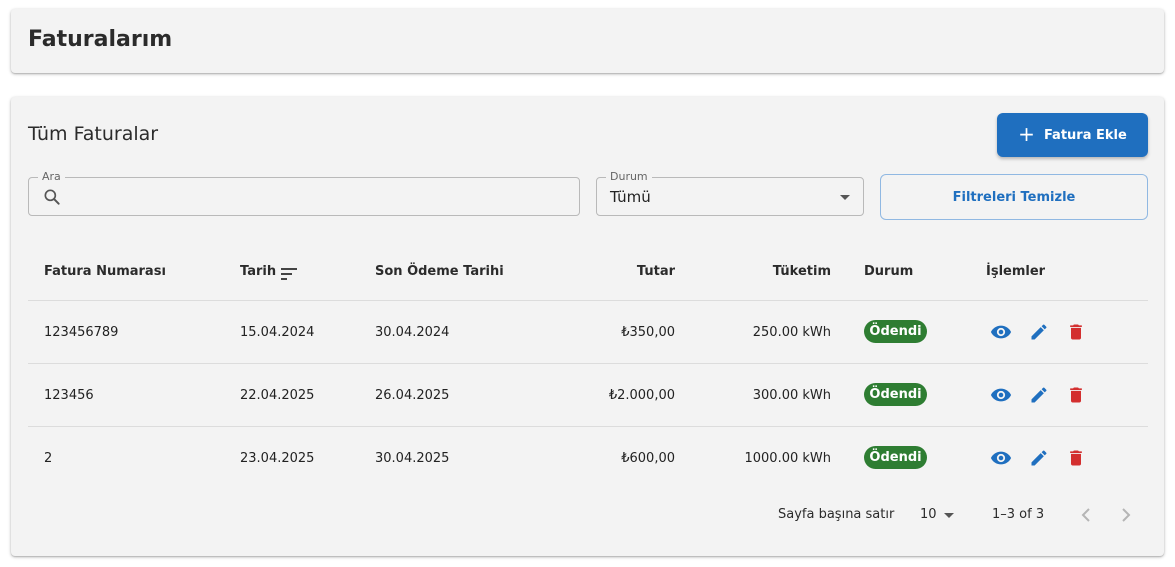 The width and height of the screenshot is (1175, 567). Describe the element at coordinates (655, 271) in the screenshot. I see `col-amount: Tutar` at that location.